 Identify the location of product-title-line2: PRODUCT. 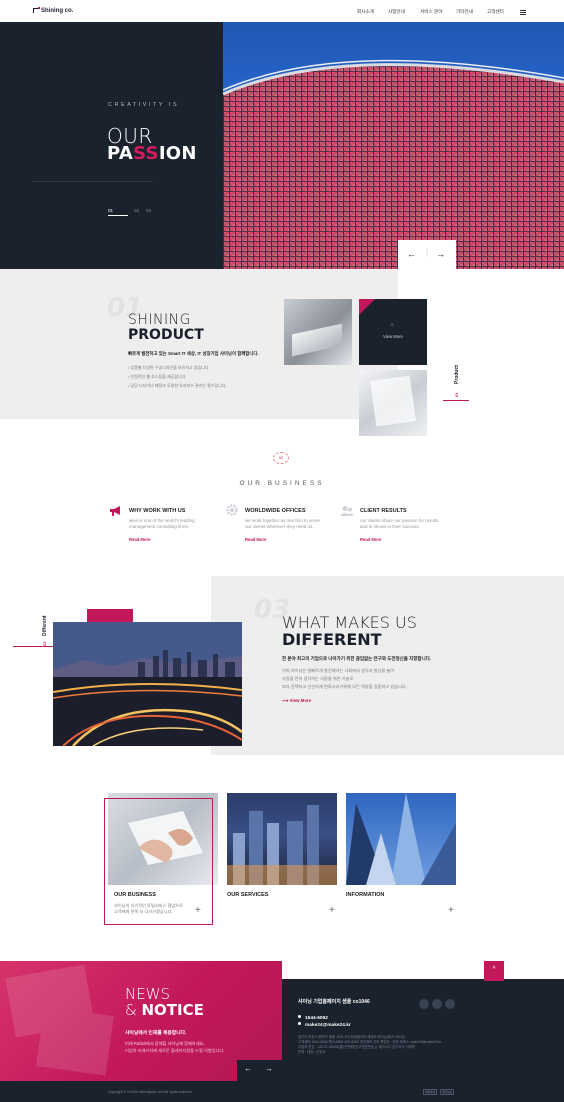
(166, 335).